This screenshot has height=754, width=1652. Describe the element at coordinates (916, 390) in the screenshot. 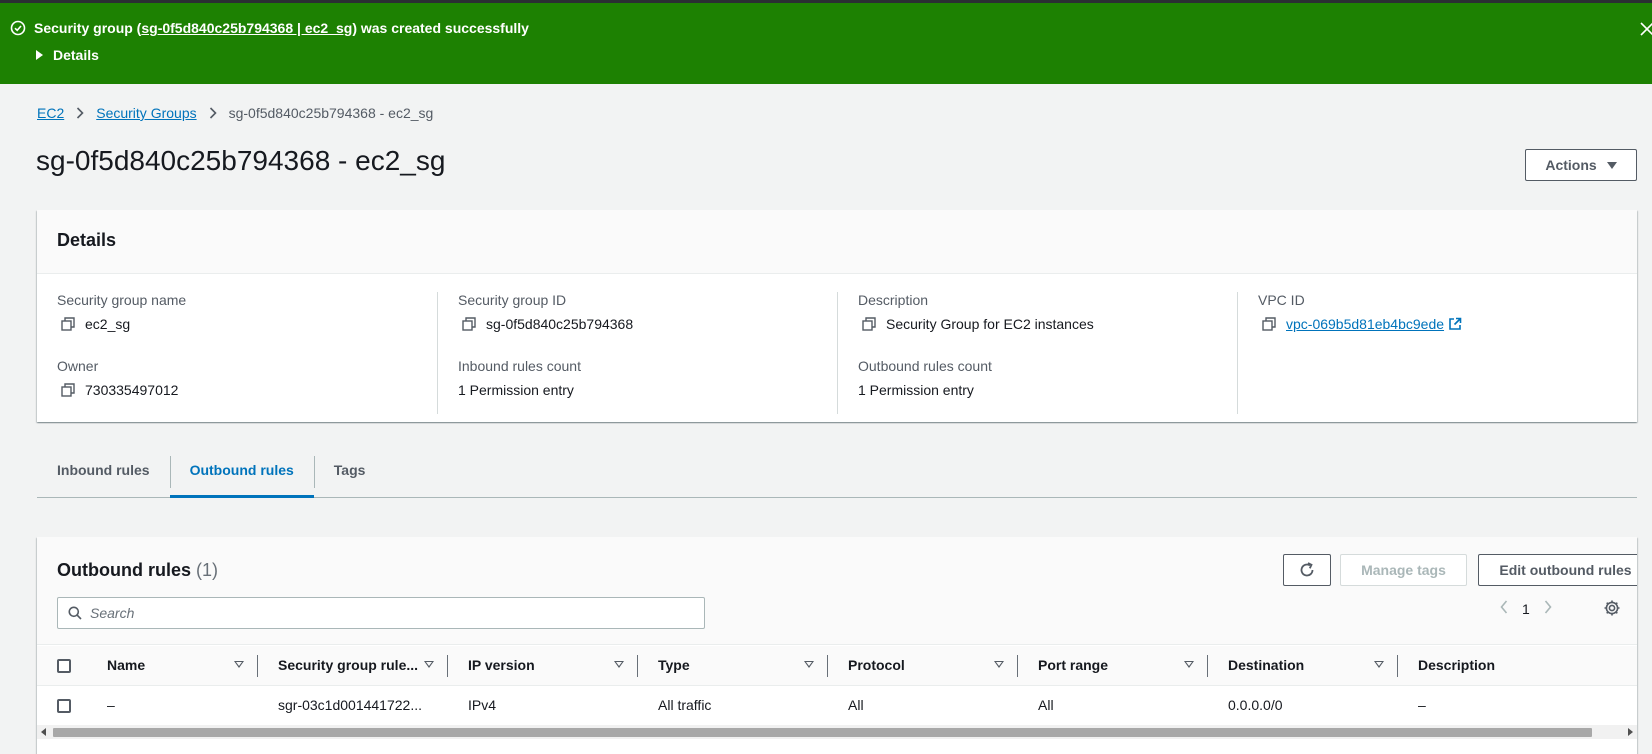

I see `outbound-count-value: 1 Permission entry` at that location.